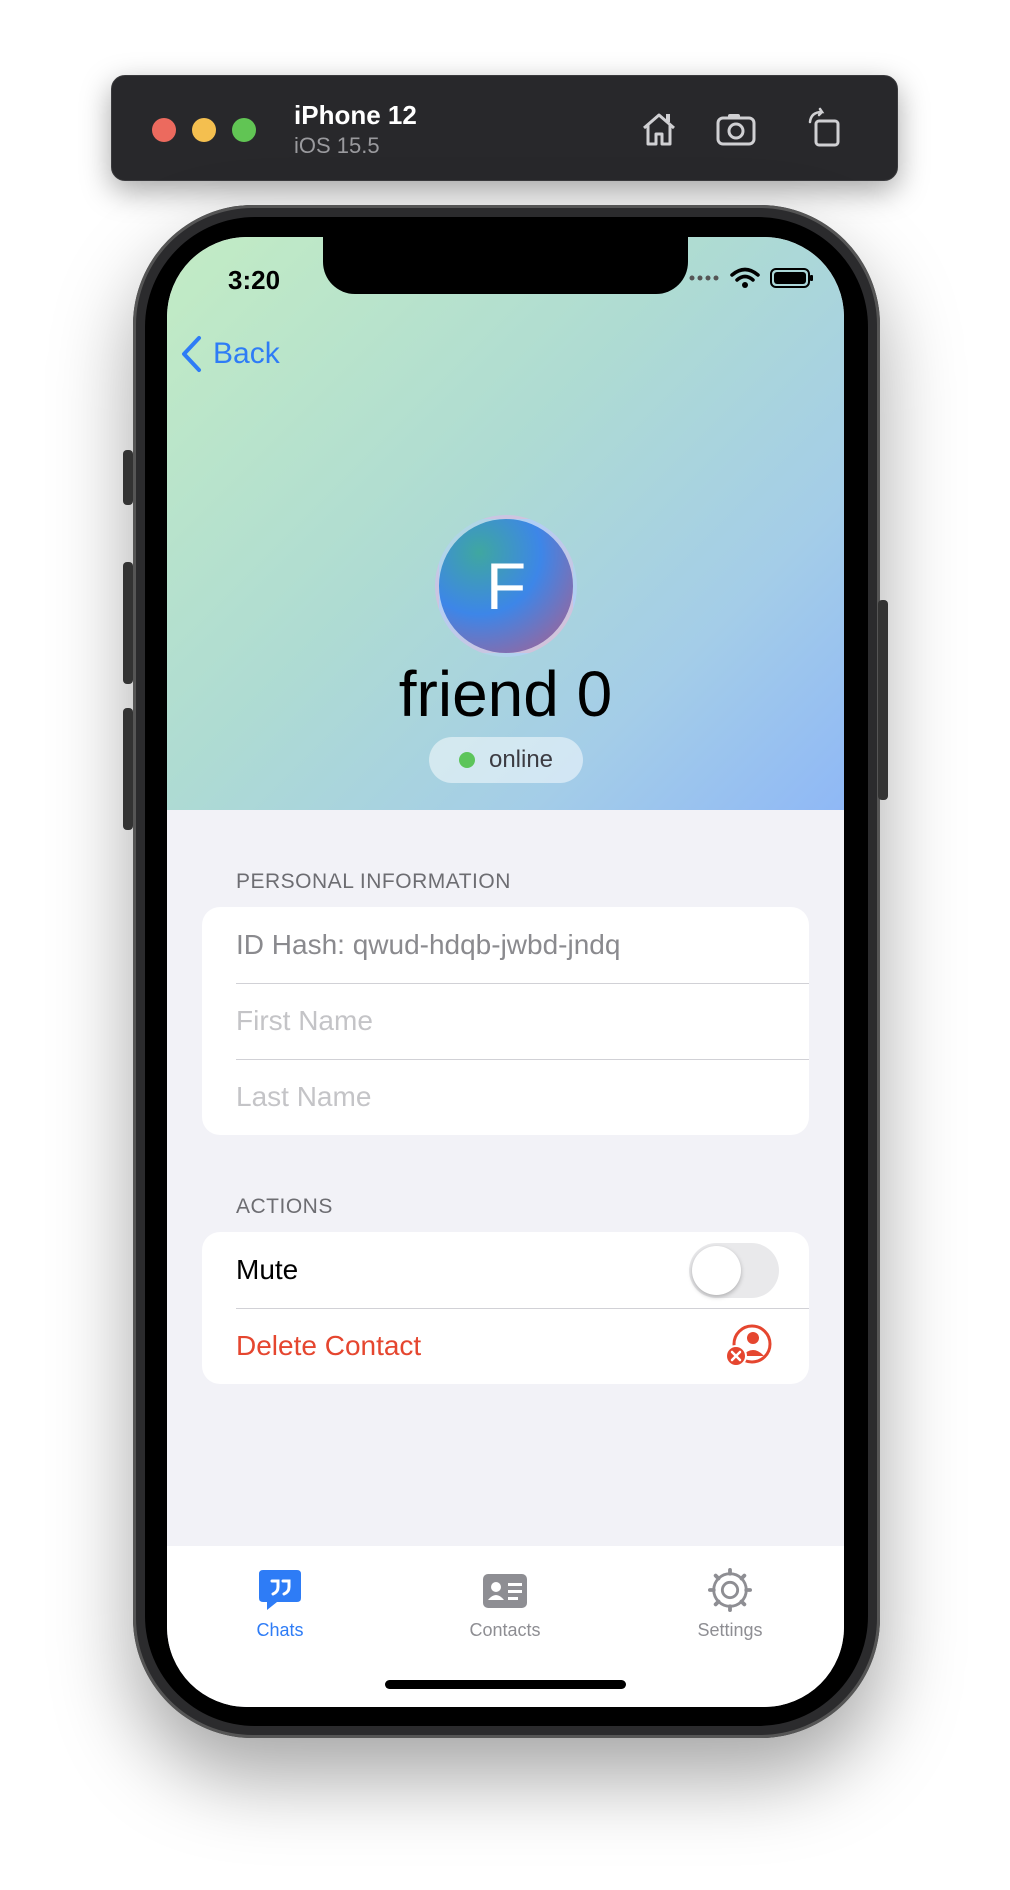  I want to click on last-name-placeholder: Last Name, so click(304, 1096).